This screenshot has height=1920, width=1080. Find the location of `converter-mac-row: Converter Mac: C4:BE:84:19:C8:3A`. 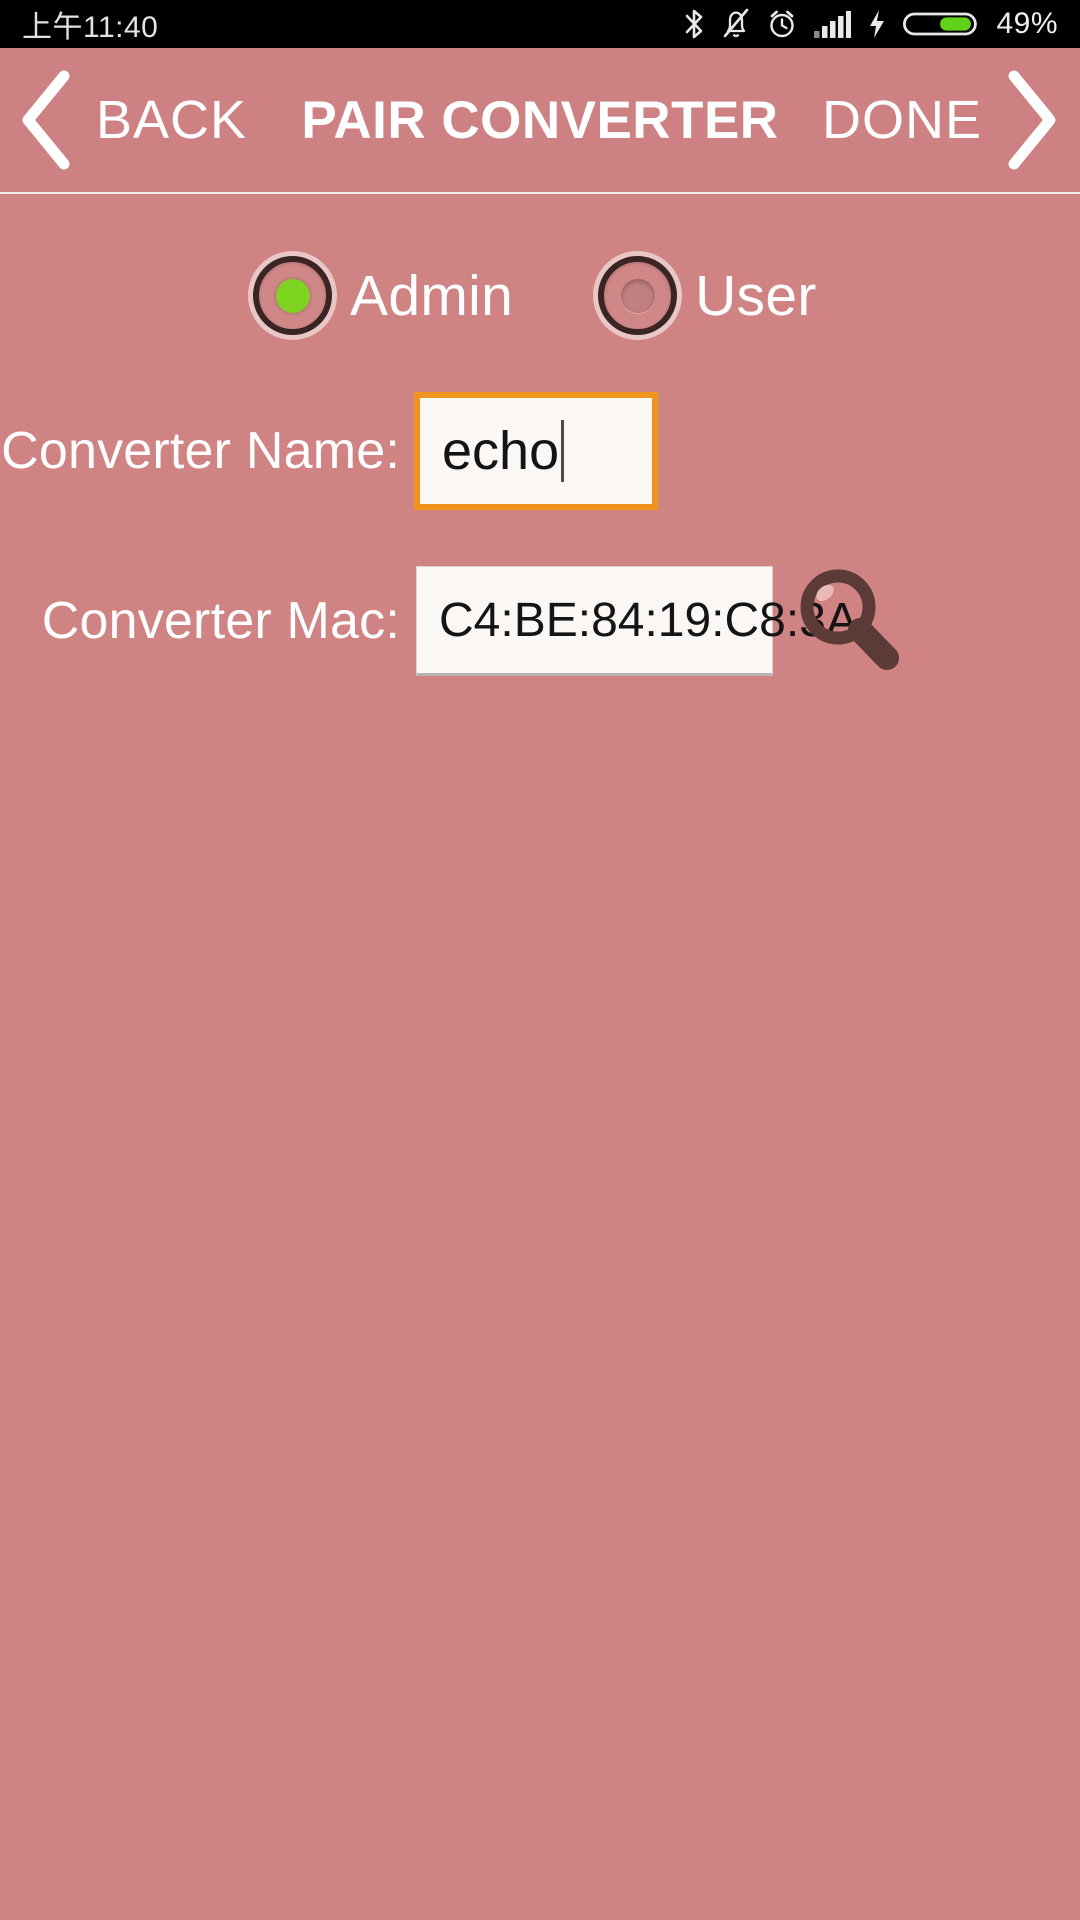

converter-mac-row: Converter Mac: C4:BE:84:19:C8:3A is located at coordinates (540, 621).